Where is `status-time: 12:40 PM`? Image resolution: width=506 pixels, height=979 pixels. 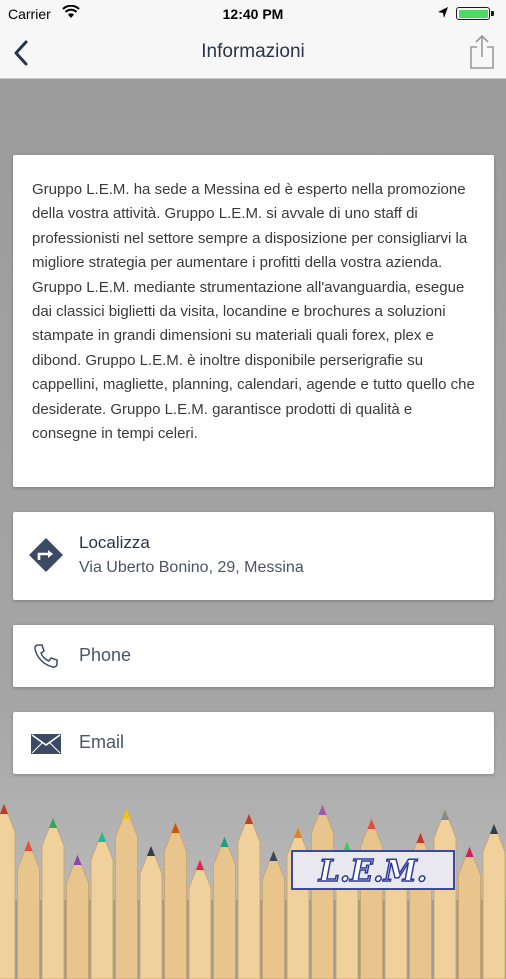
status-time: 12:40 PM is located at coordinates (253, 14).